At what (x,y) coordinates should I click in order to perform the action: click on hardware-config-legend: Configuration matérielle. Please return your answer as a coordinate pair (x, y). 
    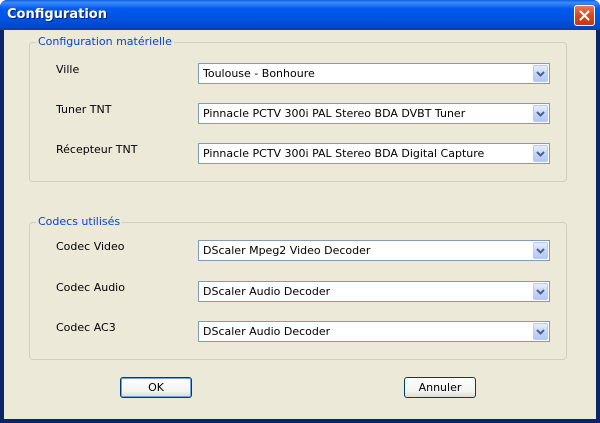
    Looking at the image, I should click on (105, 41).